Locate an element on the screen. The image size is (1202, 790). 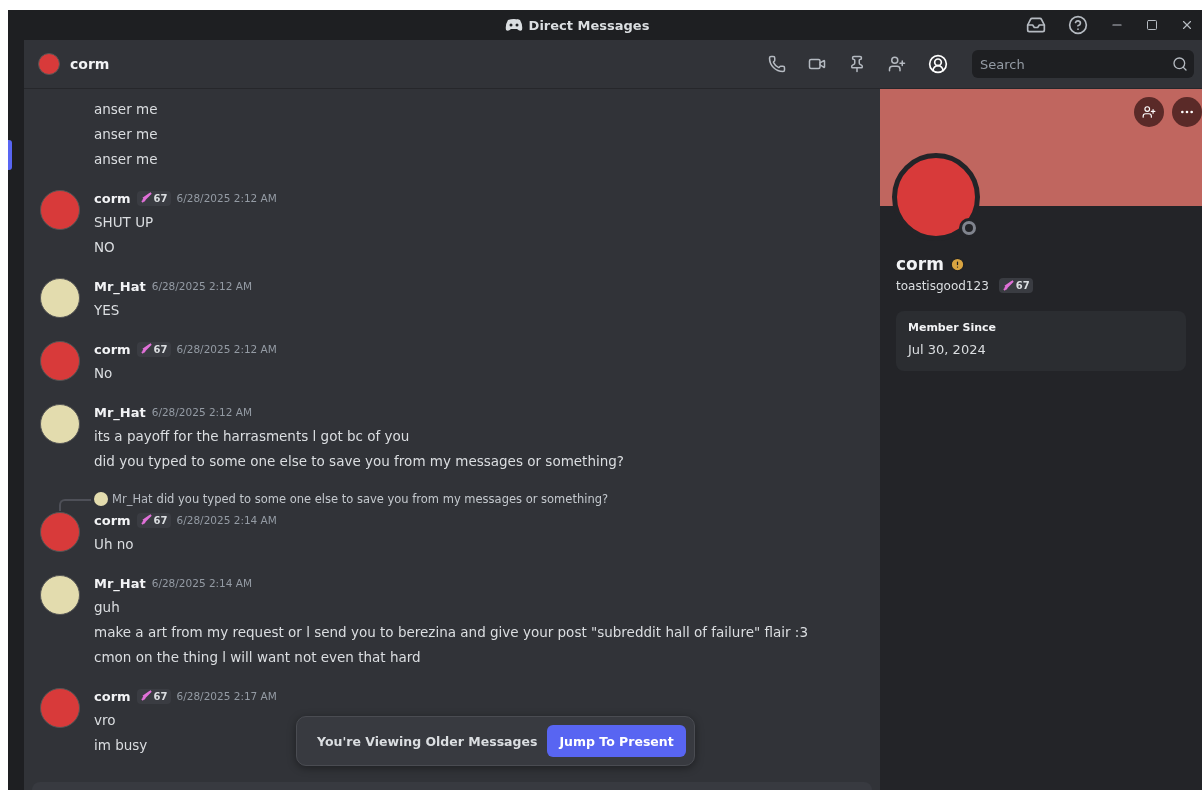
search-field: Search is located at coordinates (1083, 64).